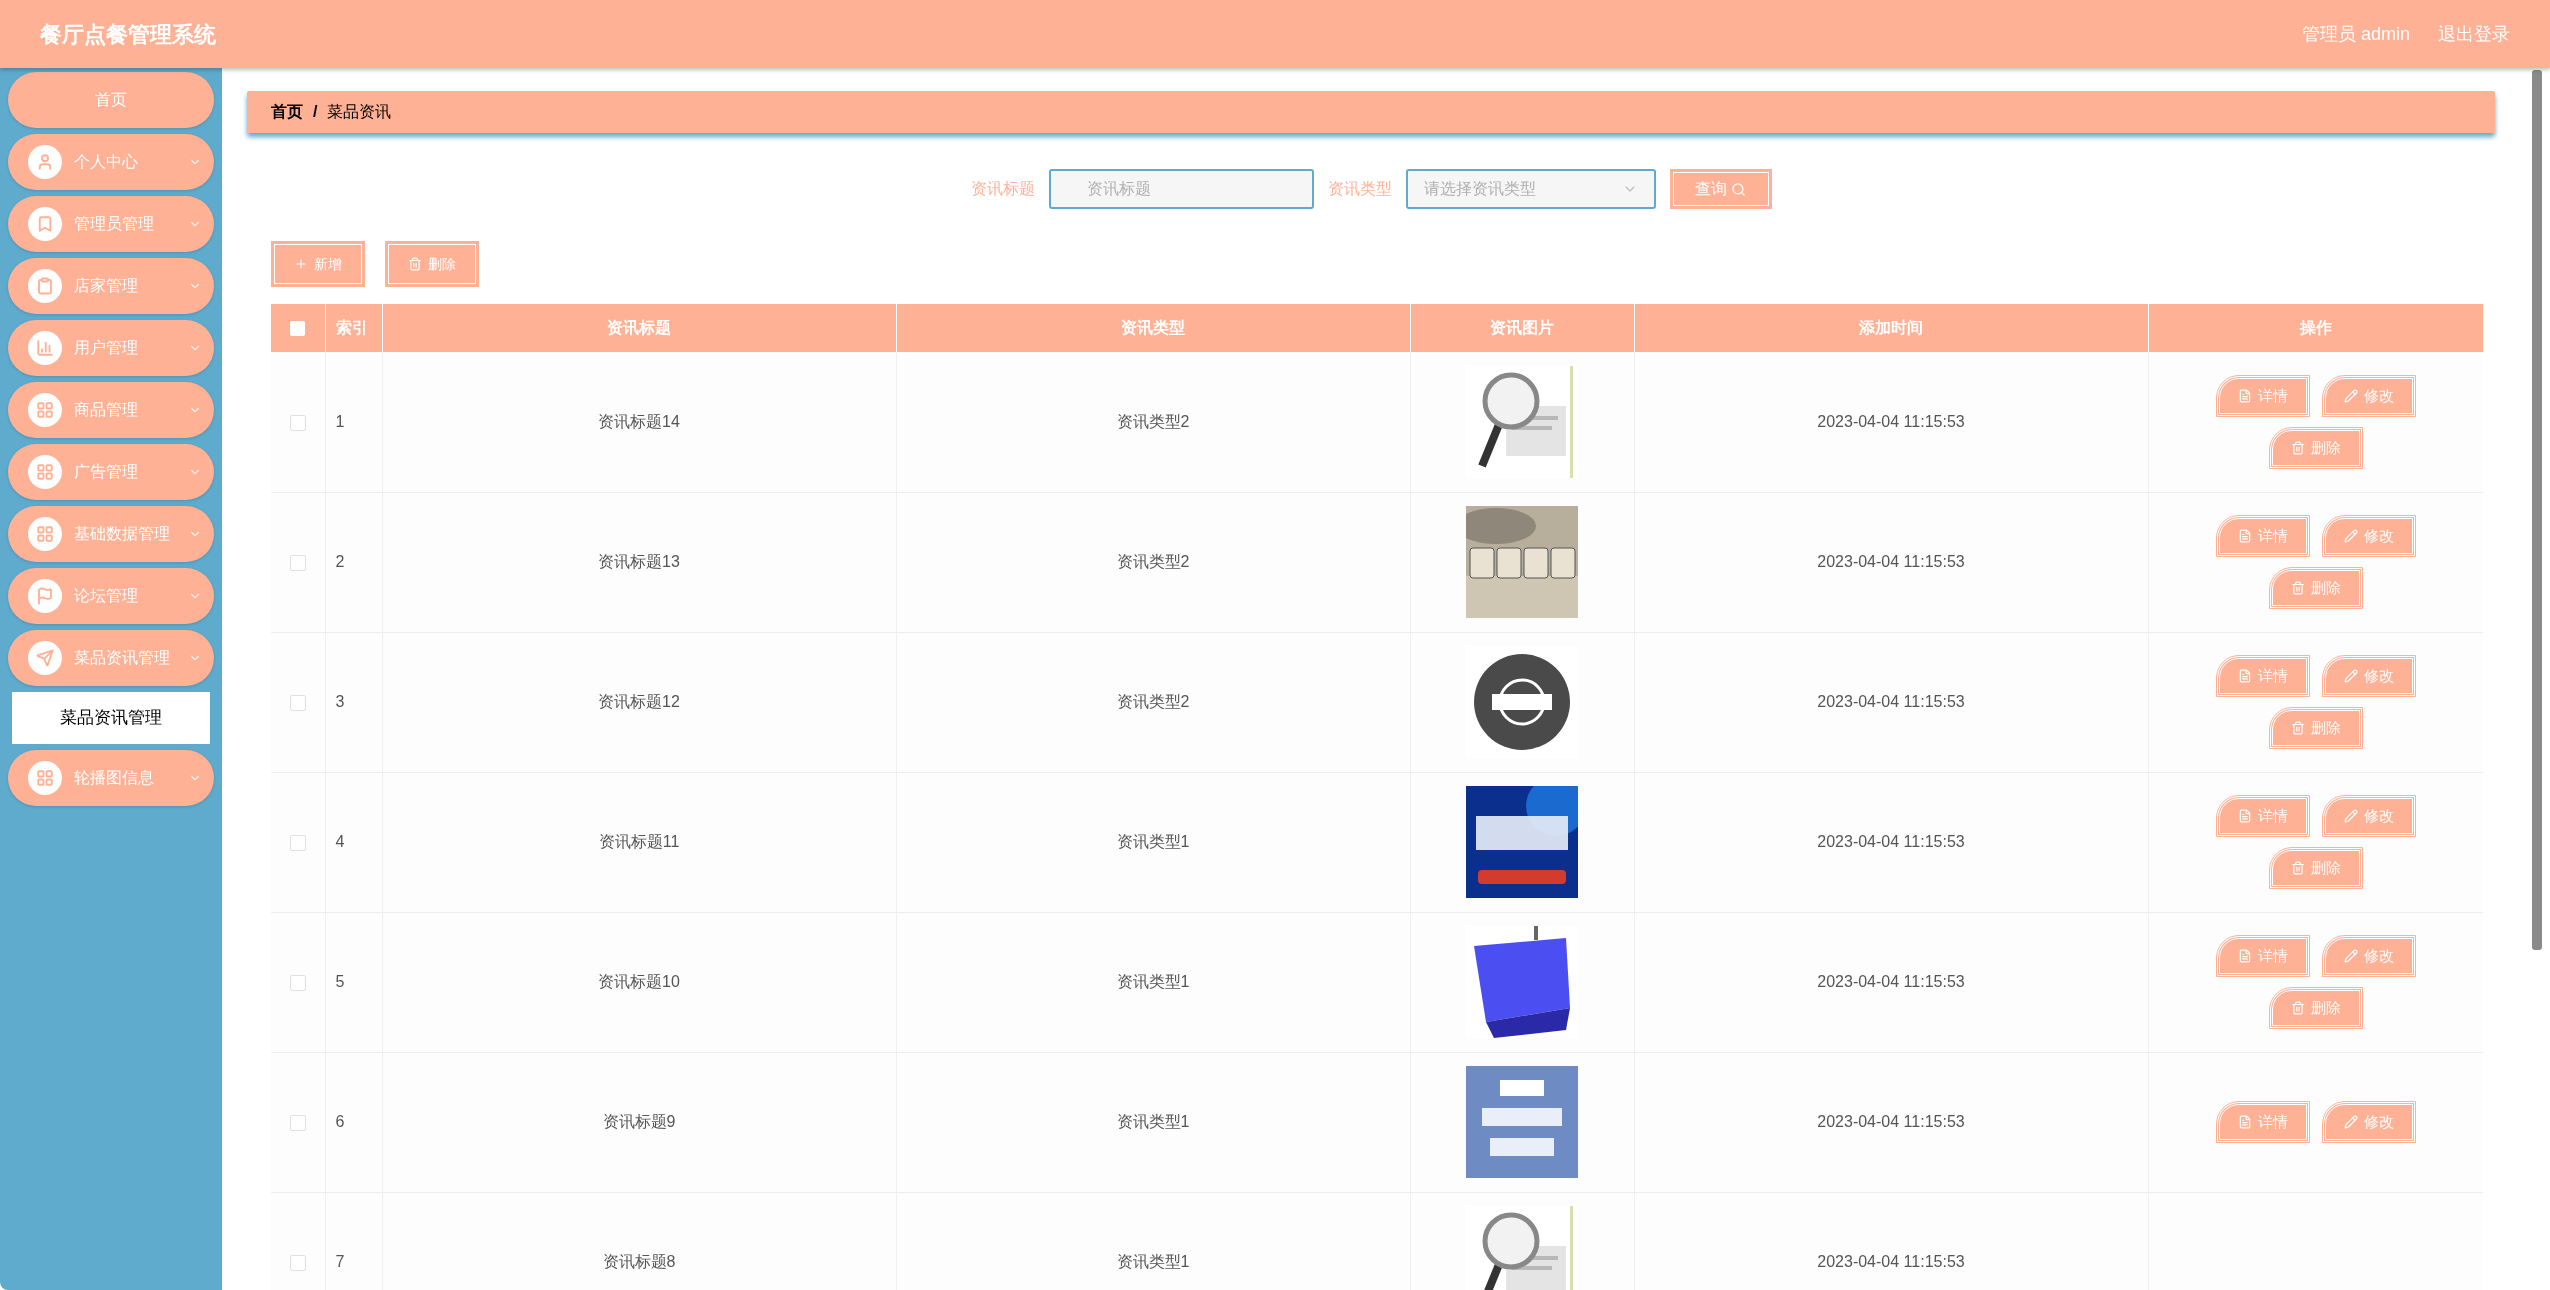 This screenshot has height=1290, width=2550. What do you see at coordinates (111, 348) in the screenshot?
I see `sidebar-item: 用户管理` at bounding box center [111, 348].